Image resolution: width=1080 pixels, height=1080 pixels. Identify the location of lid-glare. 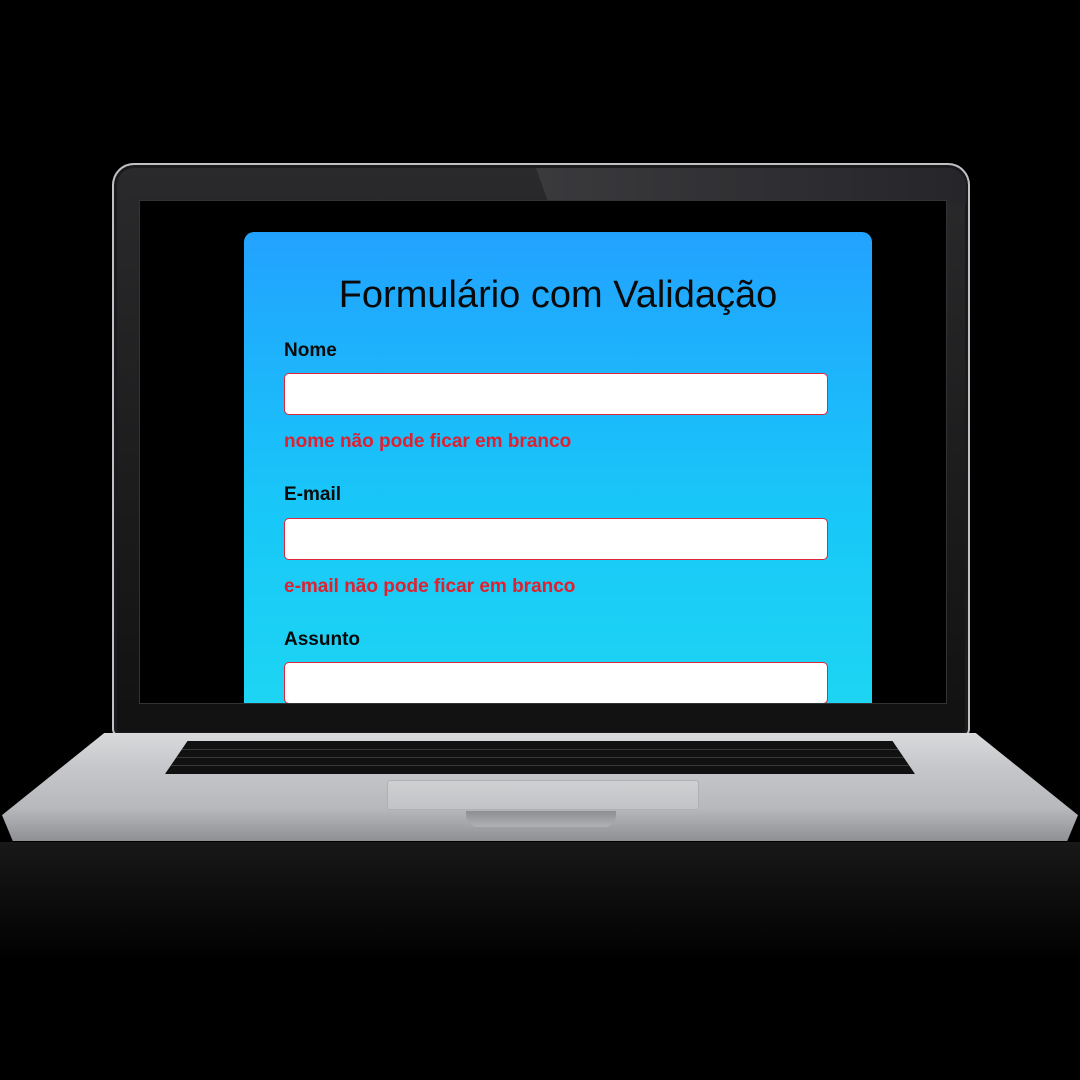
(751, 186).